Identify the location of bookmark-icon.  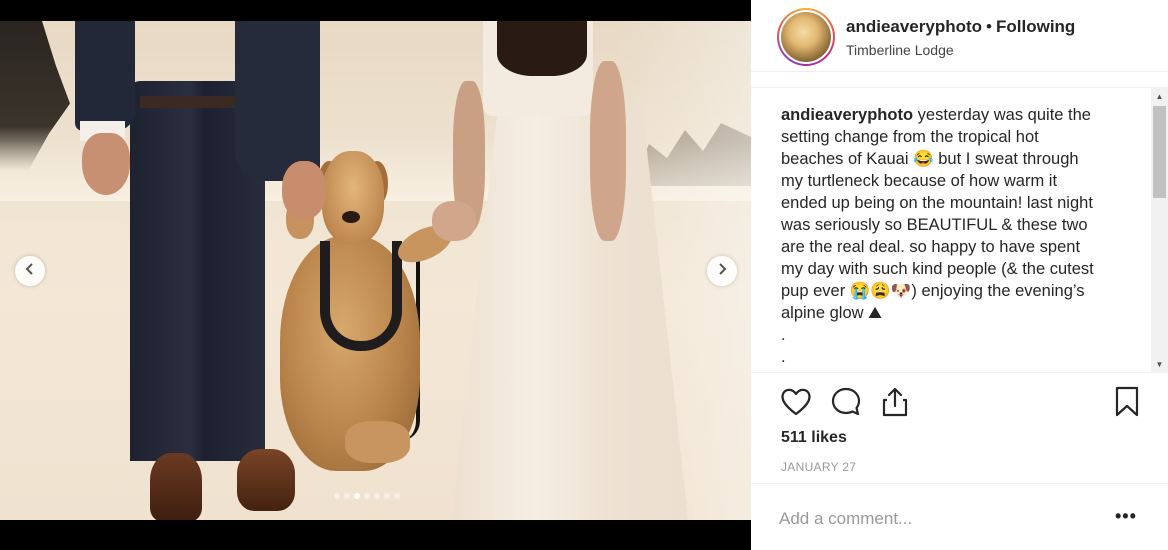
(1127, 404).